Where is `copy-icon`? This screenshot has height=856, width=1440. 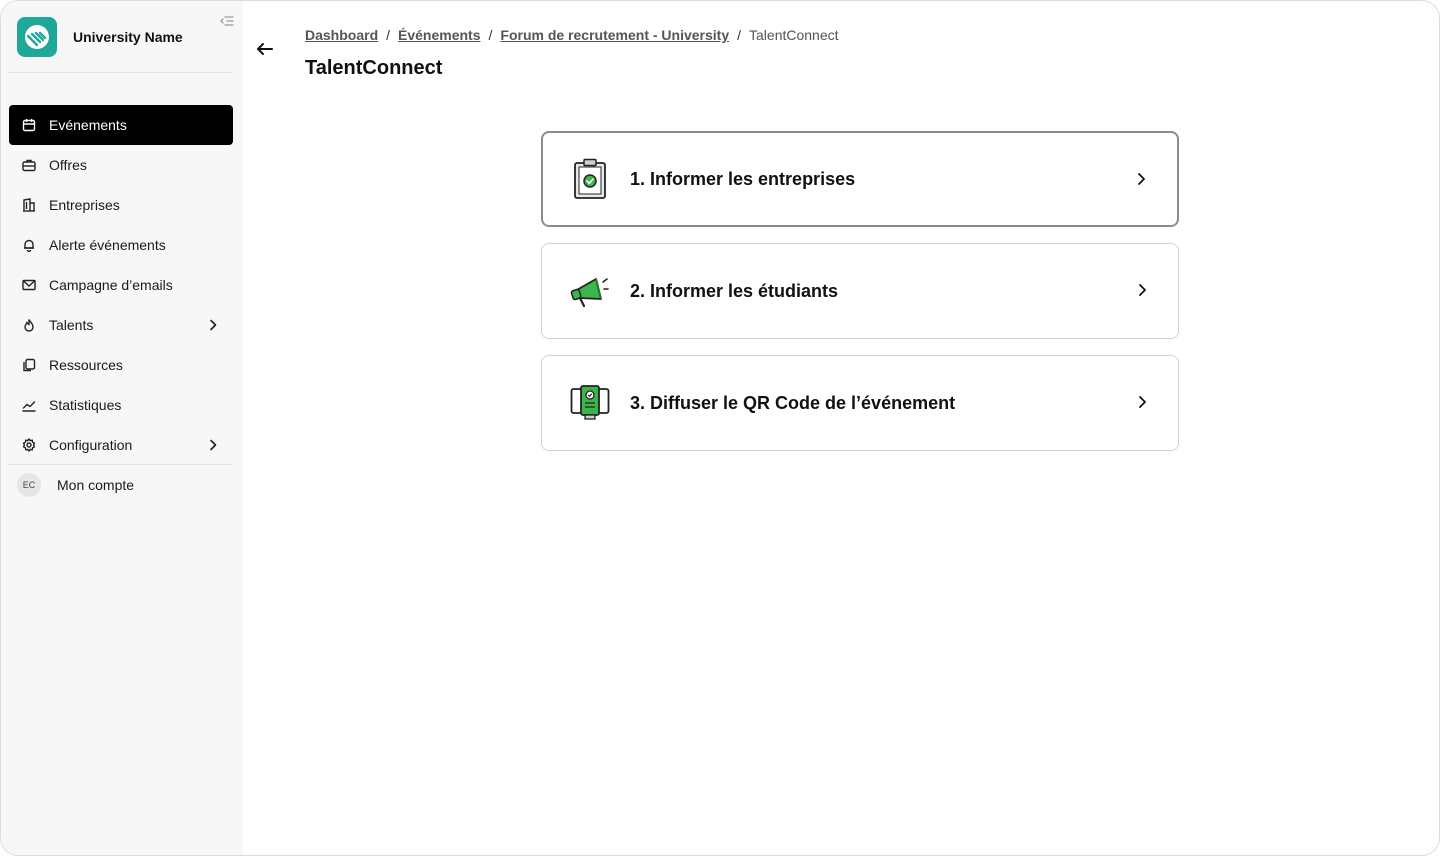 copy-icon is located at coordinates (29, 365).